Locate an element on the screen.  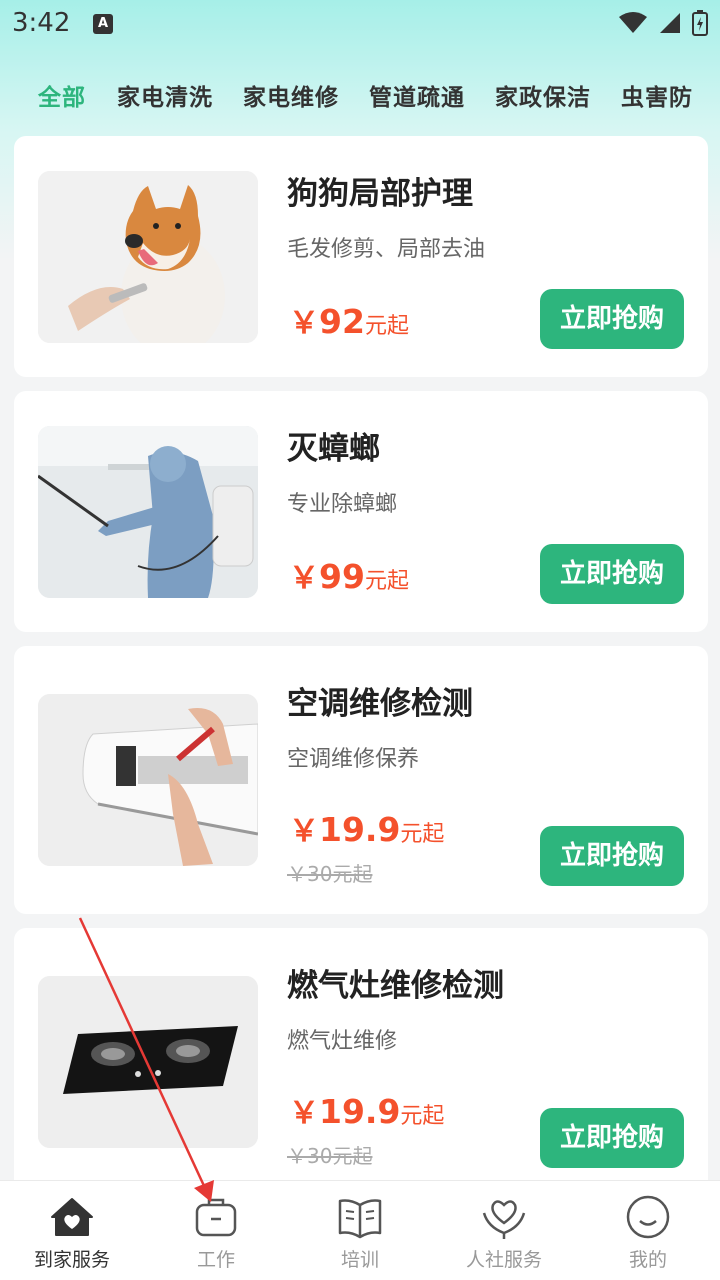
product-image-gas-stove is located at coordinates (148, 1062).